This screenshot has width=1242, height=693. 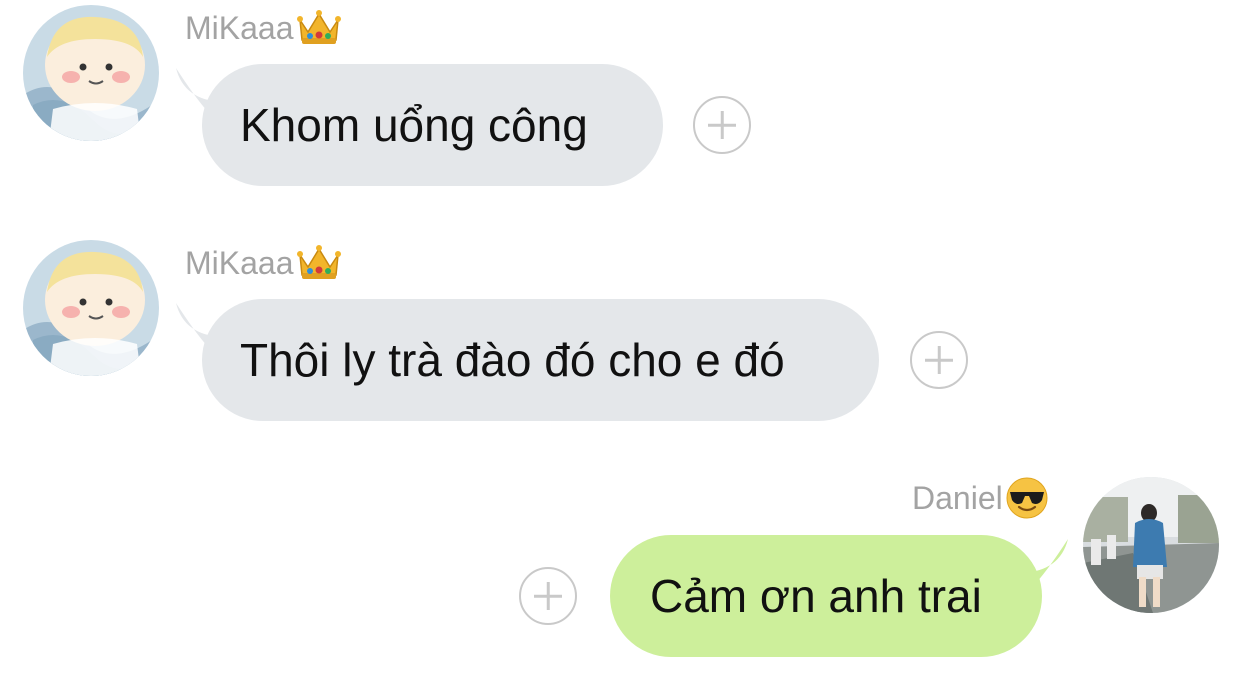 What do you see at coordinates (816, 596) in the screenshot?
I see `message-text: Cảm ơn anh trai` at bounding box center [816, 596].